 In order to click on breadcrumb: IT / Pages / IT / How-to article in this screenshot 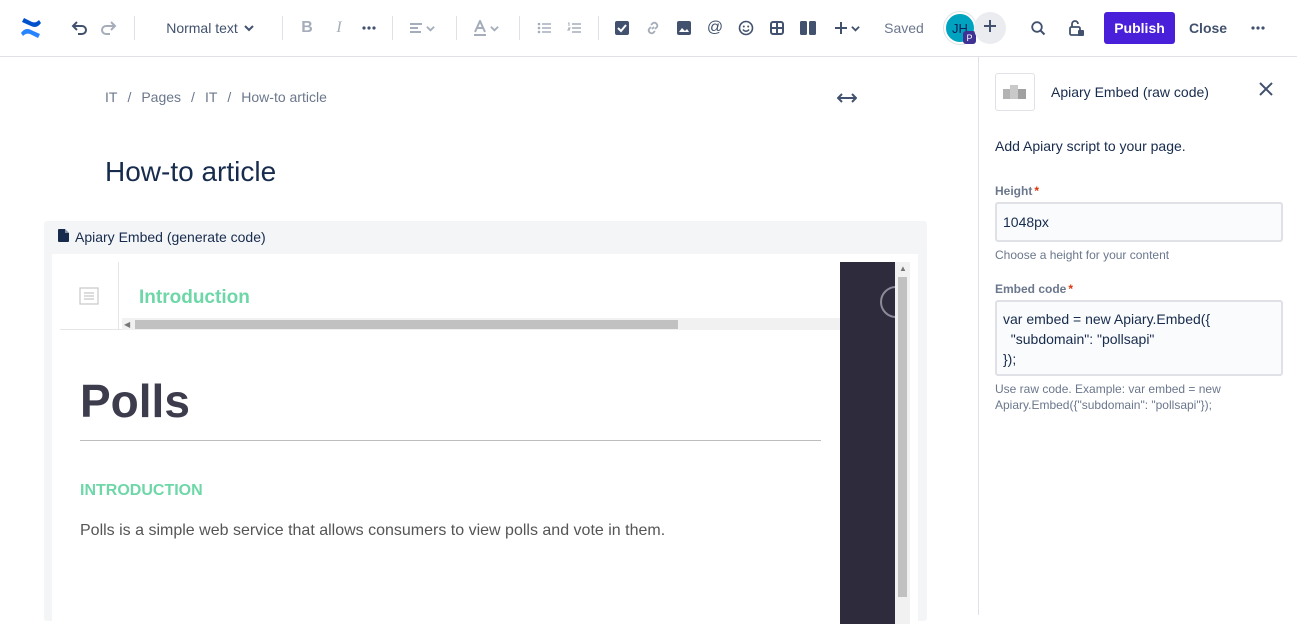, I will do `click(216, 97)`.